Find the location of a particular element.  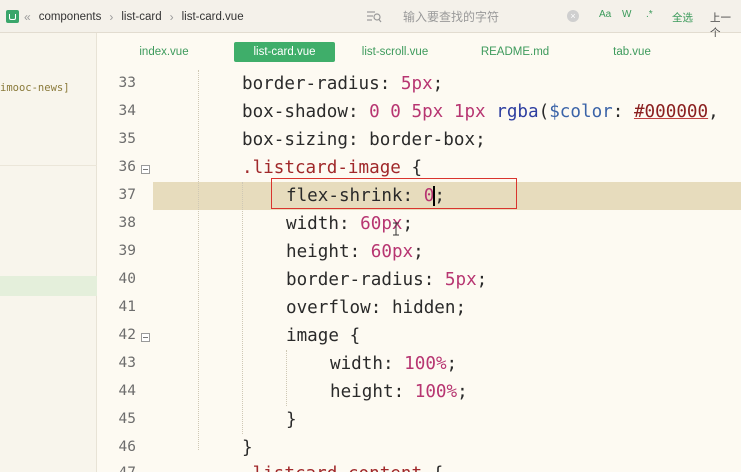

search-input is located at coordinates (486, 17).